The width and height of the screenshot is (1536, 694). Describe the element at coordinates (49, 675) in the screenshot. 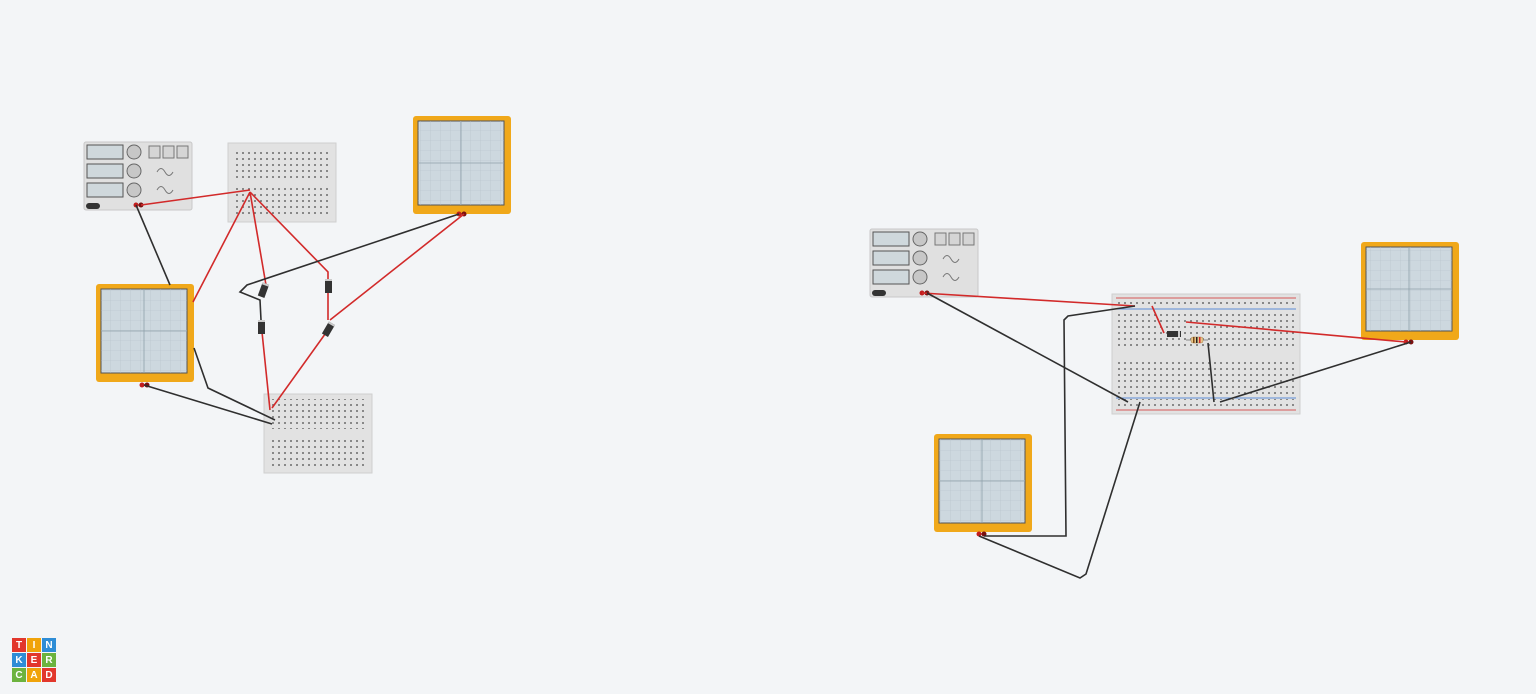

I see `logo-letter: D` at that location.